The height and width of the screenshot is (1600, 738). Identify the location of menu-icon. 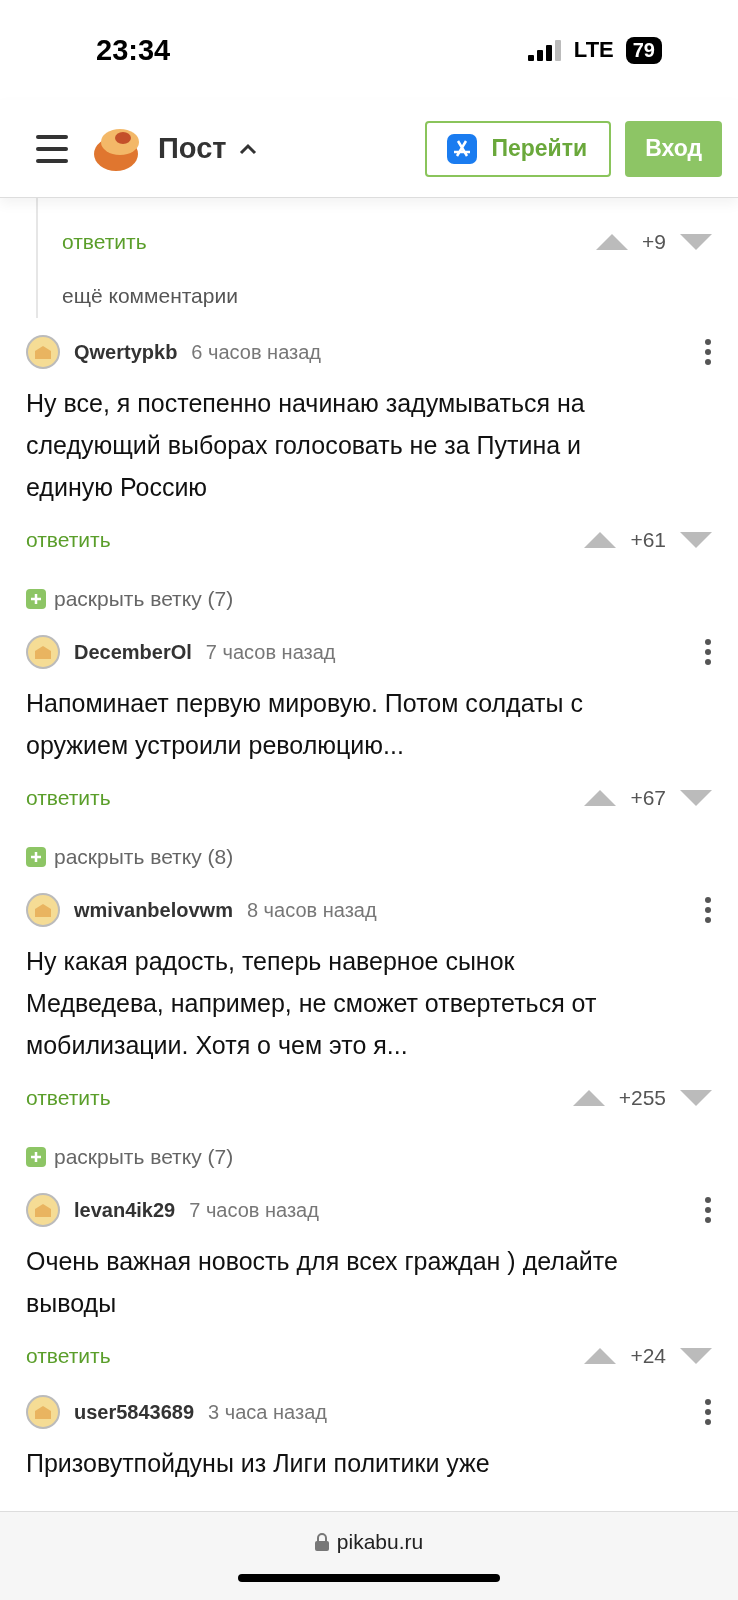
(52, 148).